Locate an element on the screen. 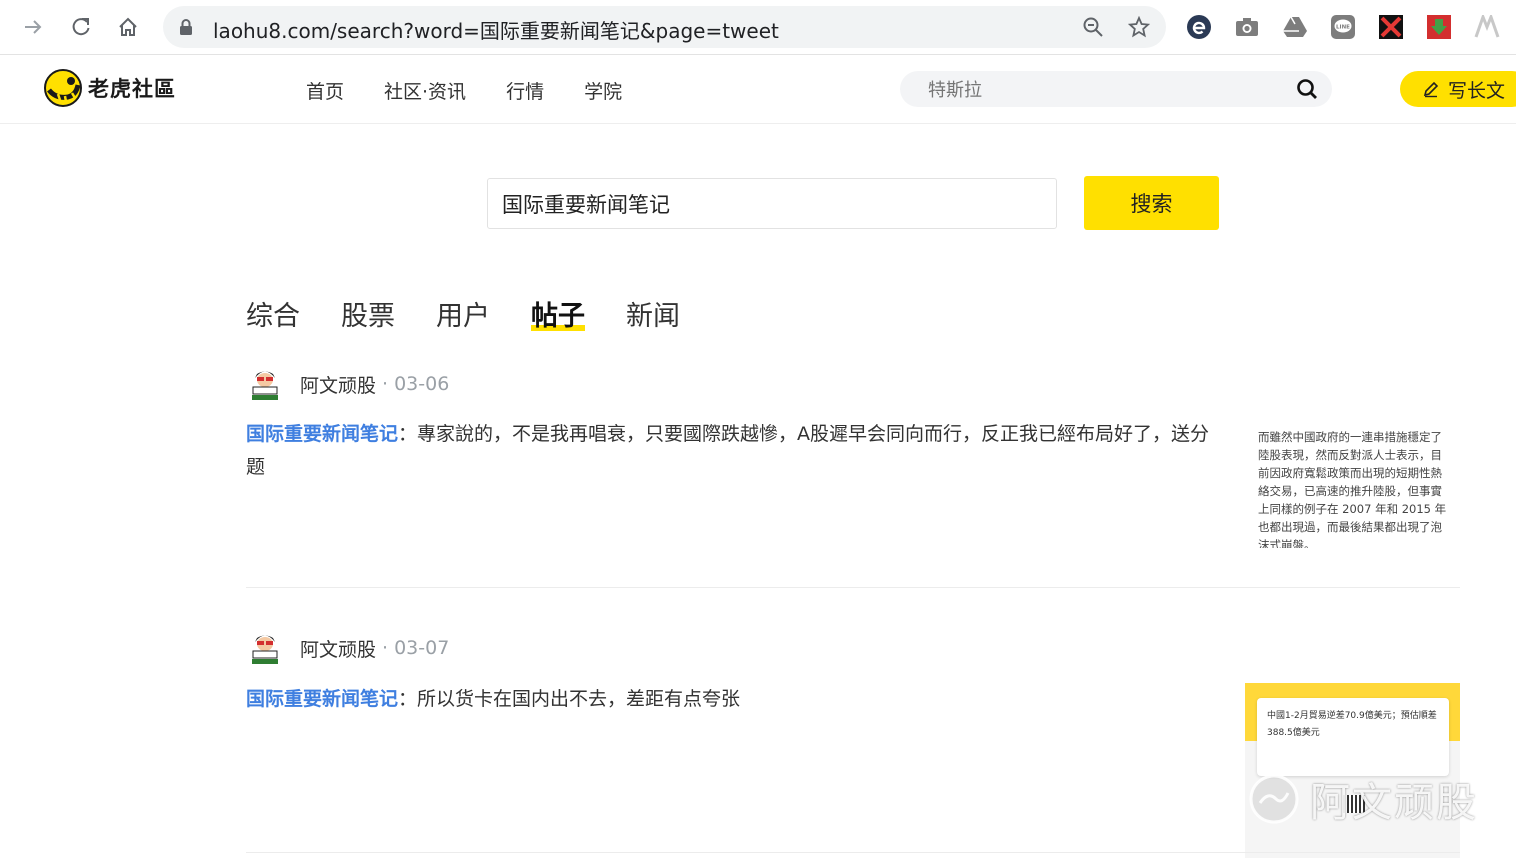 This screenshot has width=1516, height=858. post-meta: 阿文顽股 · 03-06 is located at coordinates (348, 384).